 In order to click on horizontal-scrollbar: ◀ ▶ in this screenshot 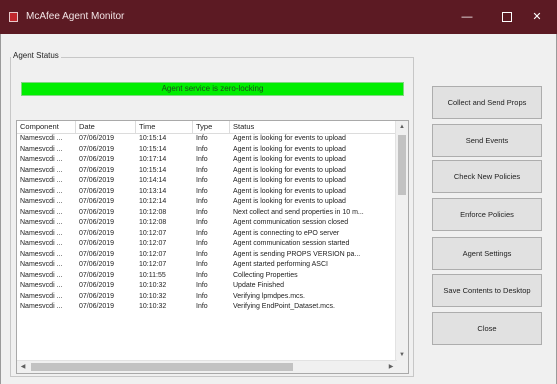, I will do `click(207, 366)`.